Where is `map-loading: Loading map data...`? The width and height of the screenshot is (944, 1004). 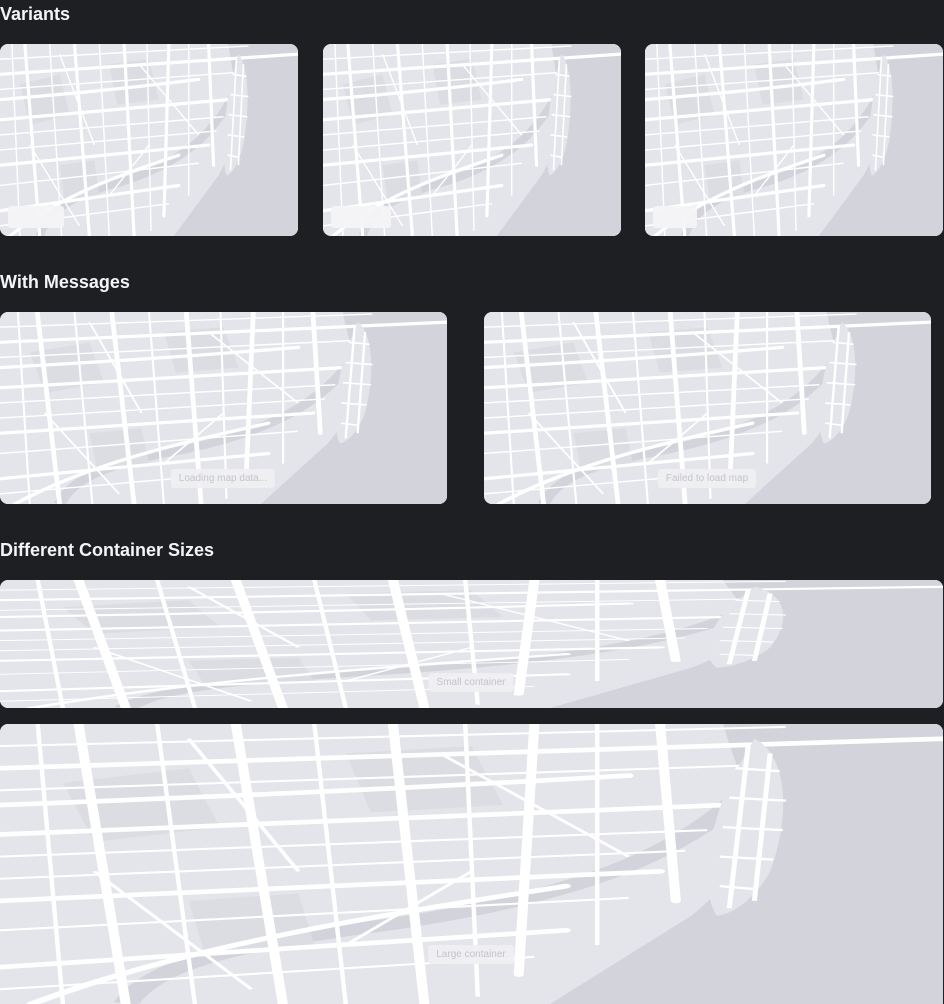
map-loading: Loading map data... is located at coordinates (223, 408).